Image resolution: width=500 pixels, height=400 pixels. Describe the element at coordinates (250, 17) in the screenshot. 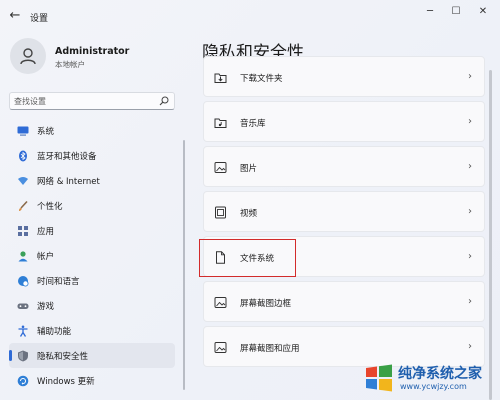

I see `title-bar: ← 设置 ─ ☐ ✕` at that location.